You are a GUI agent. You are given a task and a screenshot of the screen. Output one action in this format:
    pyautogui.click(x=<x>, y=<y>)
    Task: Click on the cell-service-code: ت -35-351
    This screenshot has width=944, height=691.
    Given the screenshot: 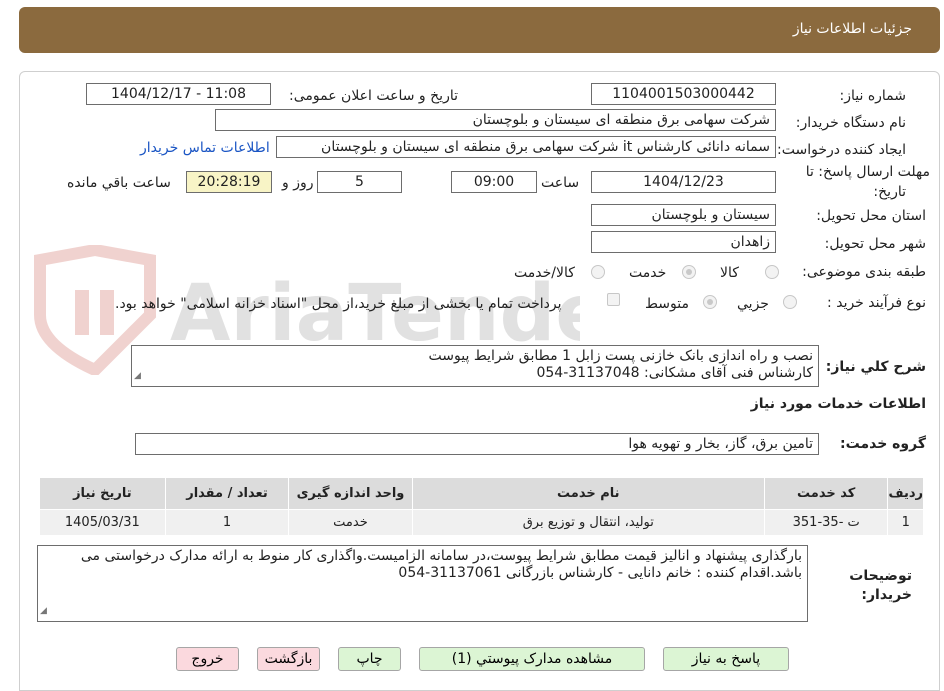 What is the action you would take?
    pyautogui.click(x=826, y=522)
    